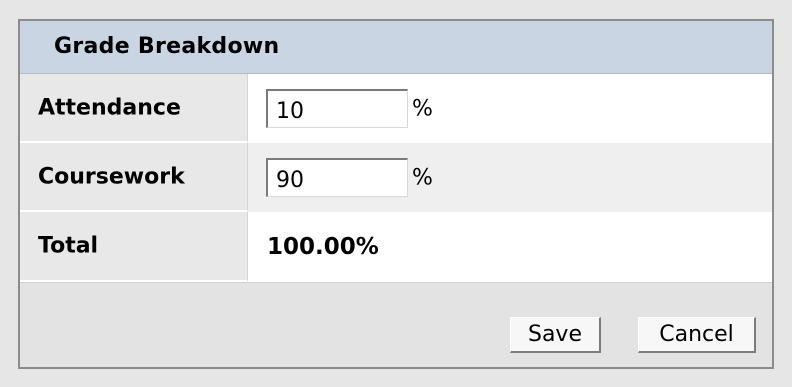 This screenshot has width=792, height=387. I want to click on panel-header: Grade Breakdown, so click(396, 47).